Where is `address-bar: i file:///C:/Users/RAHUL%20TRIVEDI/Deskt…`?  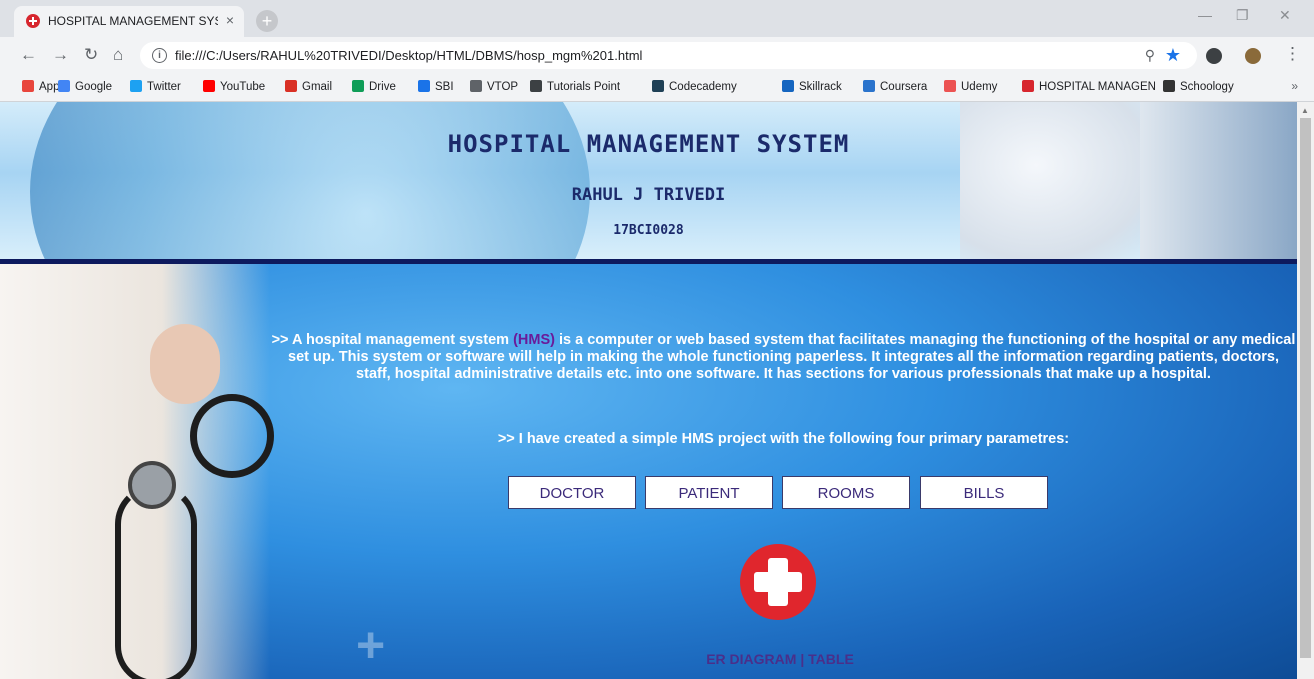 address-bar: i file:///C:/Users/RAHUL%20TRIVEDI/Deskt… is located at coordinates (668, 55).